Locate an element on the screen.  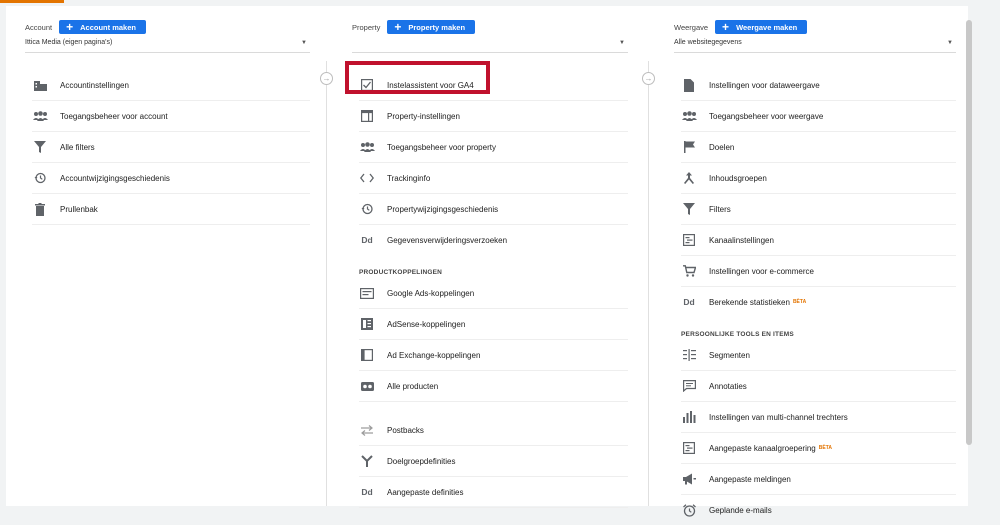
megaphone-icon is located at coordinates (689, 479).